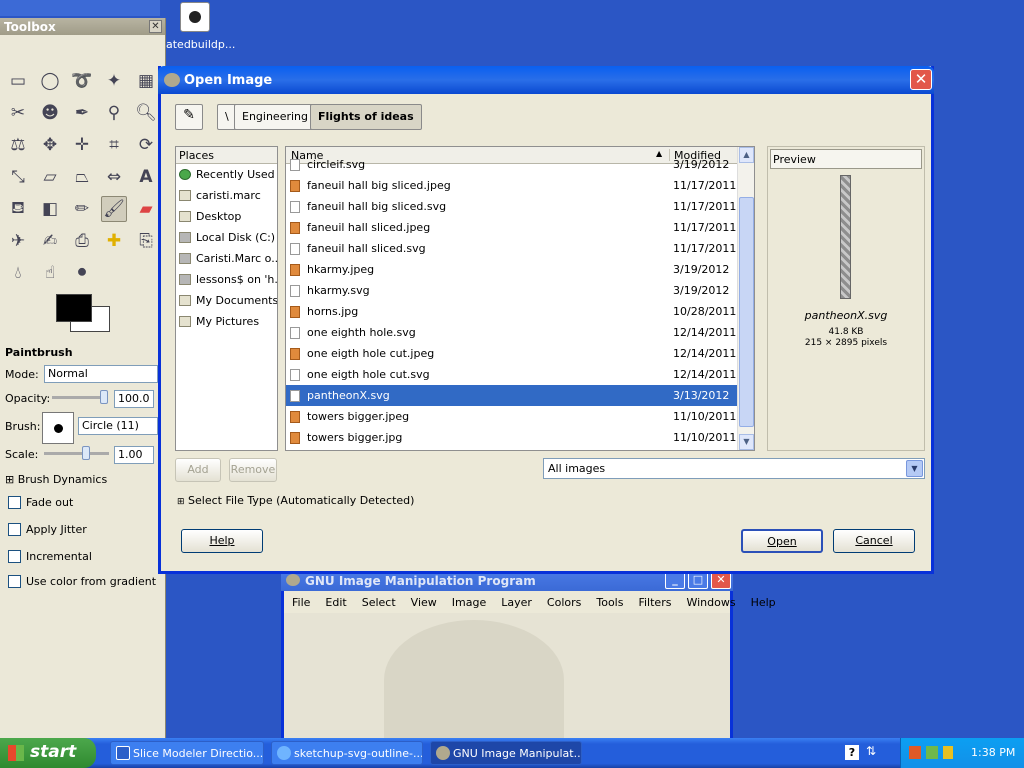  I want to click on dodge-burn-icon: ⚫, so click(82, 273).